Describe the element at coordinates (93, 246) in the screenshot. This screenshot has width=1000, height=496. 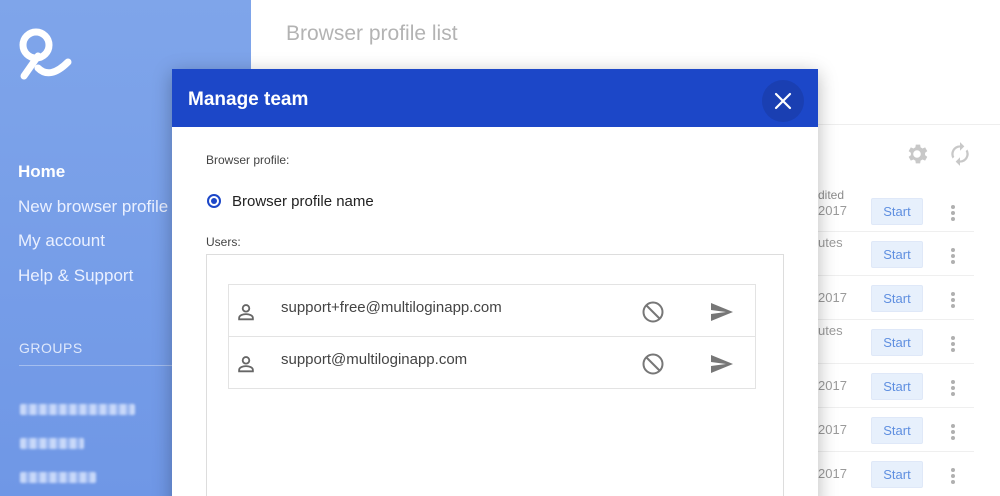
I see `sidebar-item-my-account: My account` at that location.